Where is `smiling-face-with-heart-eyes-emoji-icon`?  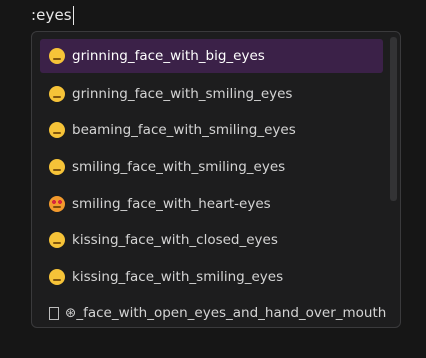 smiling-face-with-heart-eyes-emoji-icon is located at coordinates (57, 203).